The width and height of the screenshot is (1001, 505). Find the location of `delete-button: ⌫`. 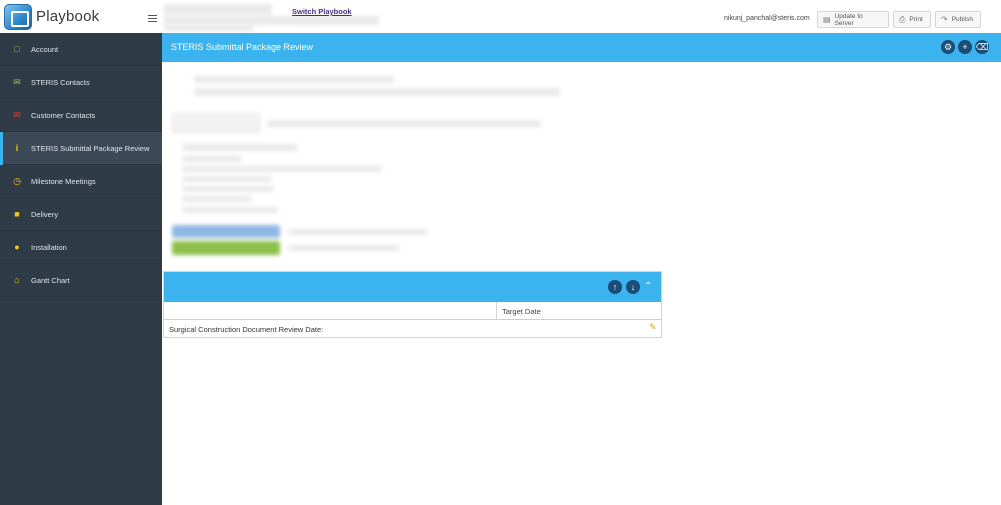

delete-button: ⌫ is located at coordinates (982, 47).